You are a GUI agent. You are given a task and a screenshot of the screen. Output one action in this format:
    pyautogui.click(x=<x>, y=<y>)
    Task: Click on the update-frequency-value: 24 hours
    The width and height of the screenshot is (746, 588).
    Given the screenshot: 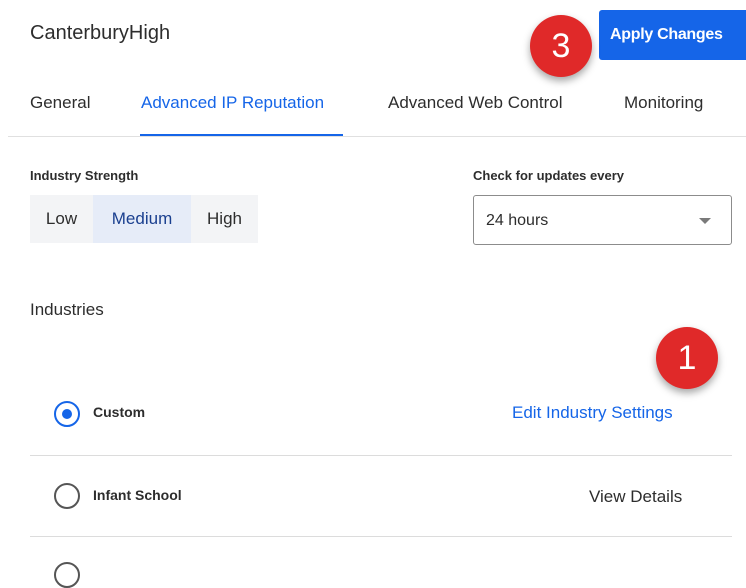 What is the action you would take?
    pyautogui.click(x=517, y=220)
    